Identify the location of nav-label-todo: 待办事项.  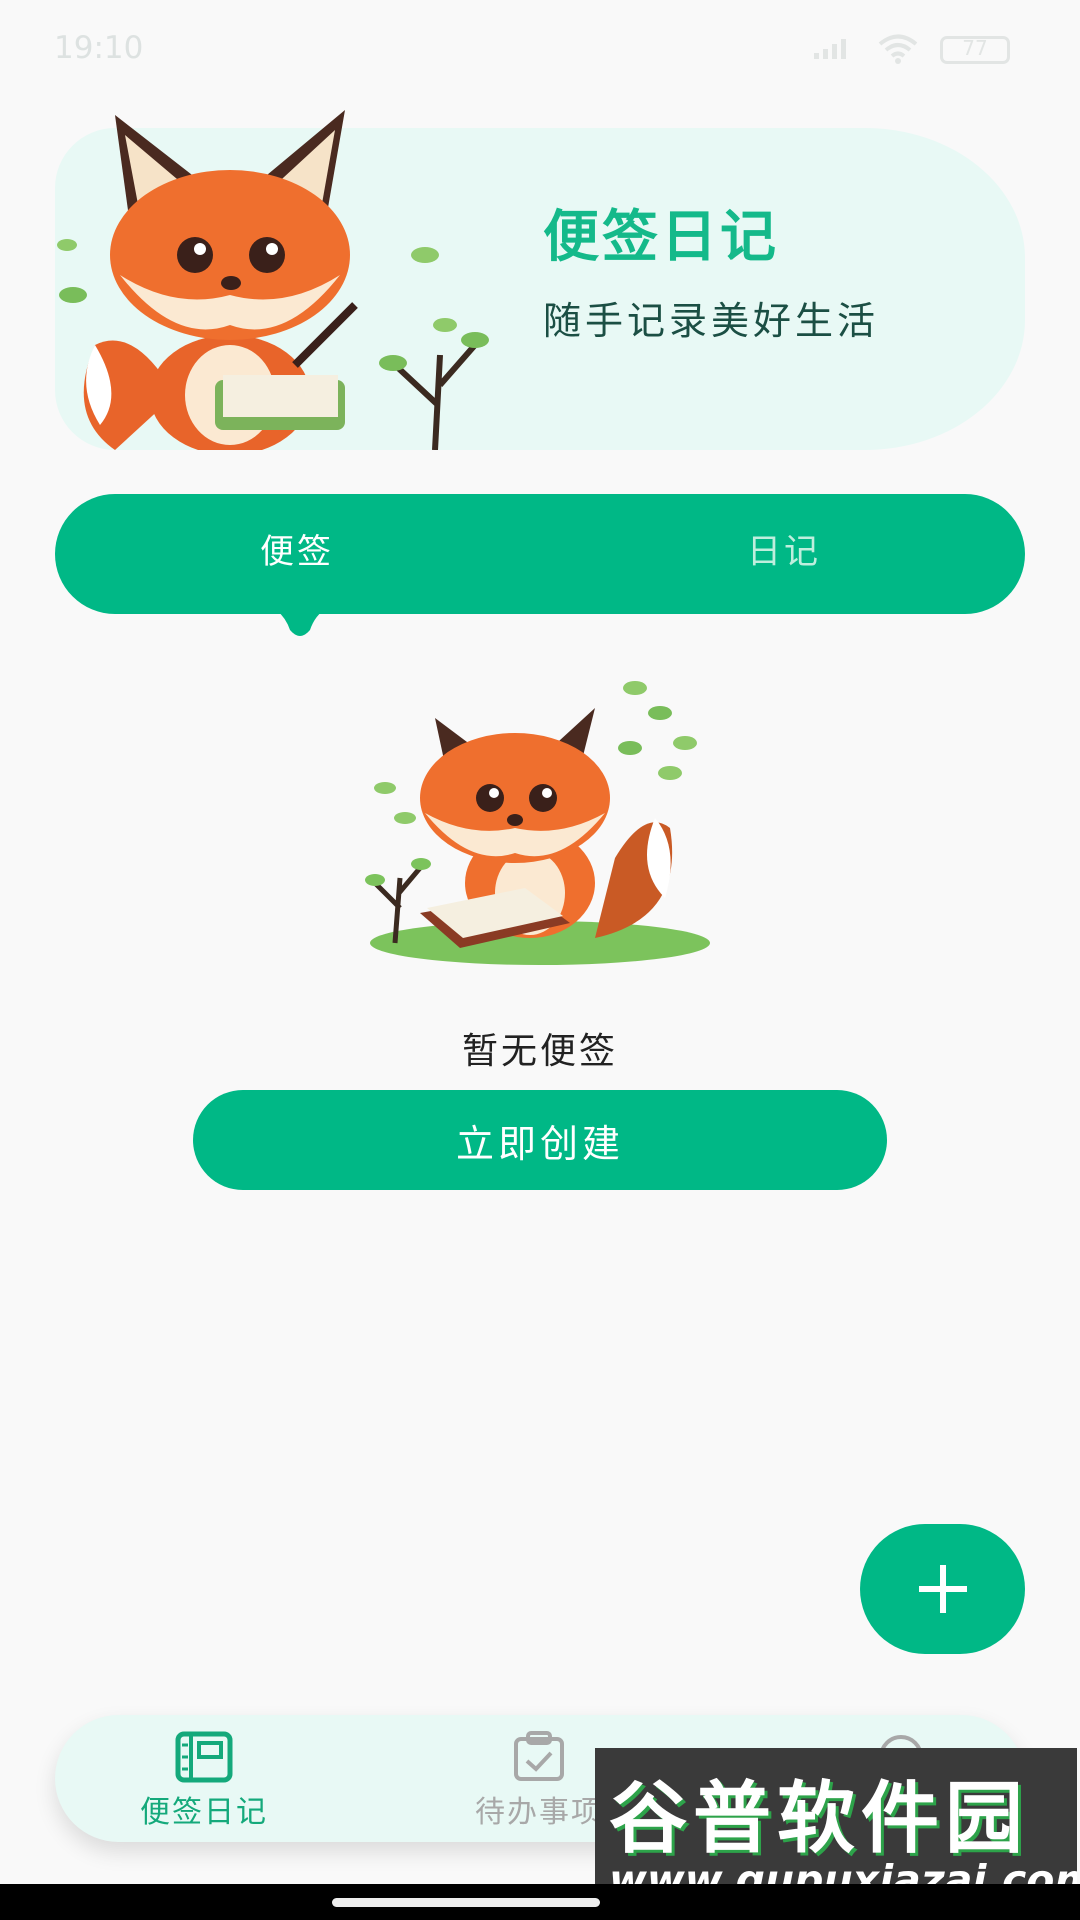
(539, 1812).